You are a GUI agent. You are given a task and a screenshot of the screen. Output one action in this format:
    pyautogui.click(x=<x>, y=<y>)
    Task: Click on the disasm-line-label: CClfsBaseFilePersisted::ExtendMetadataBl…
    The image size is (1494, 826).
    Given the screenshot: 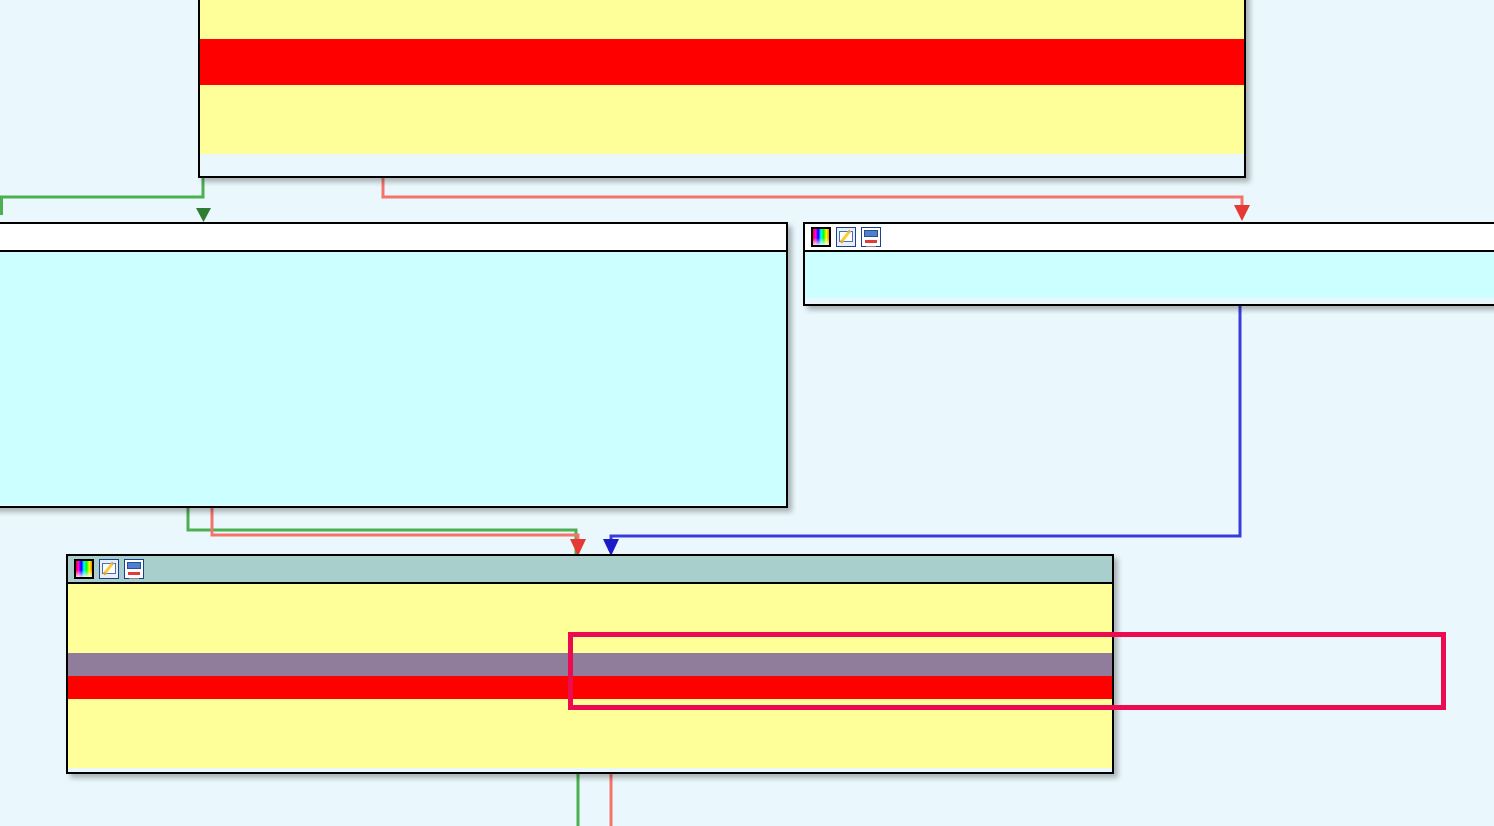 What is the action you would take?
    pyautogui.click(x=590, y=629)
    